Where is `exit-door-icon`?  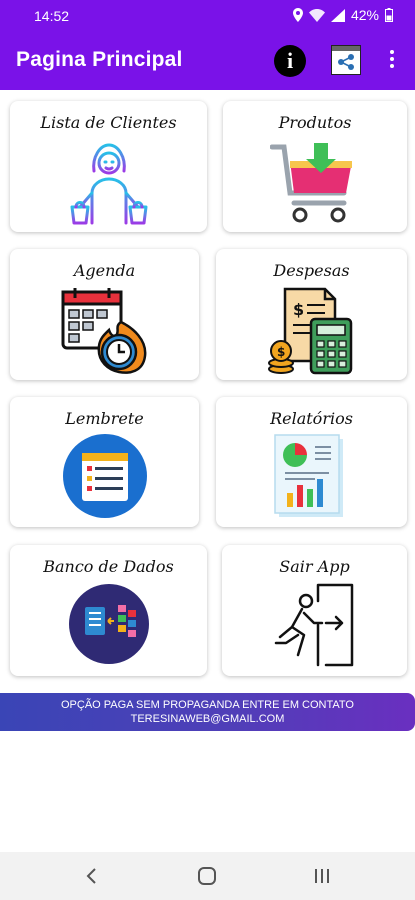
exit-door-icon is located at coordinates (313, 625).